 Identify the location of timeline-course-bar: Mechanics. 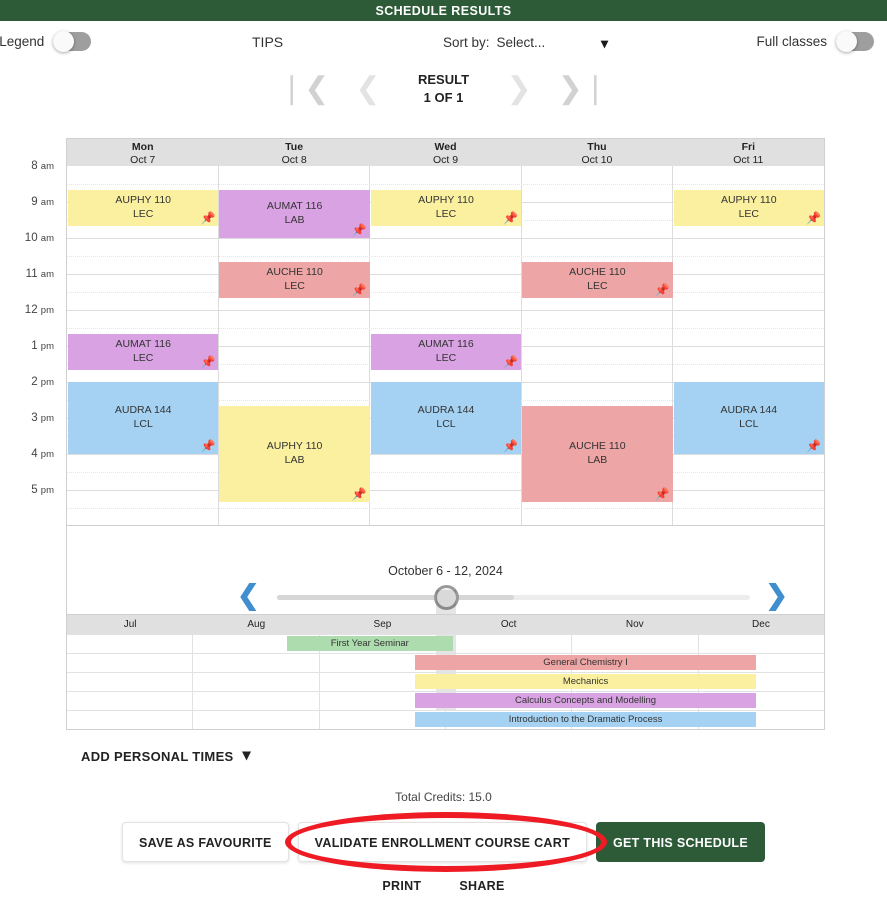
(585, 681).